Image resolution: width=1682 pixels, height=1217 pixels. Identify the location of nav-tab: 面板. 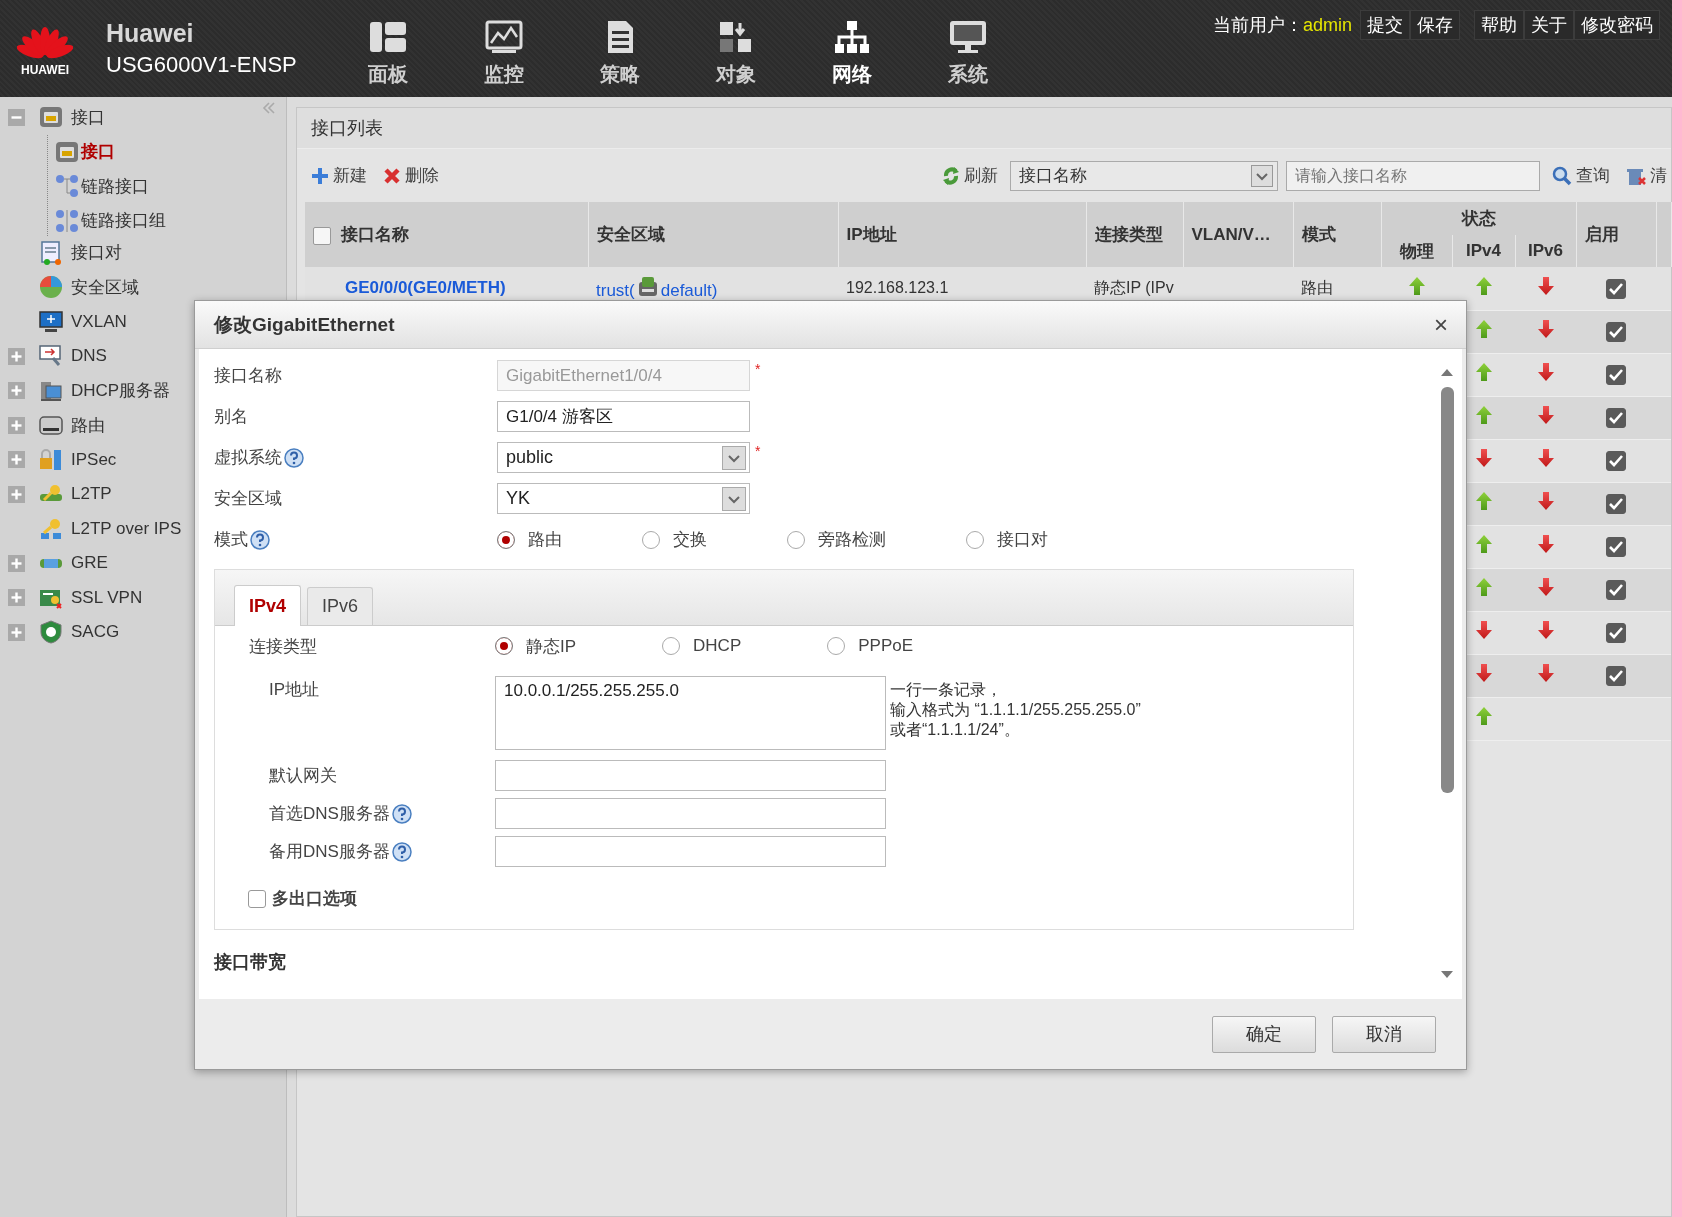
(388, 48).